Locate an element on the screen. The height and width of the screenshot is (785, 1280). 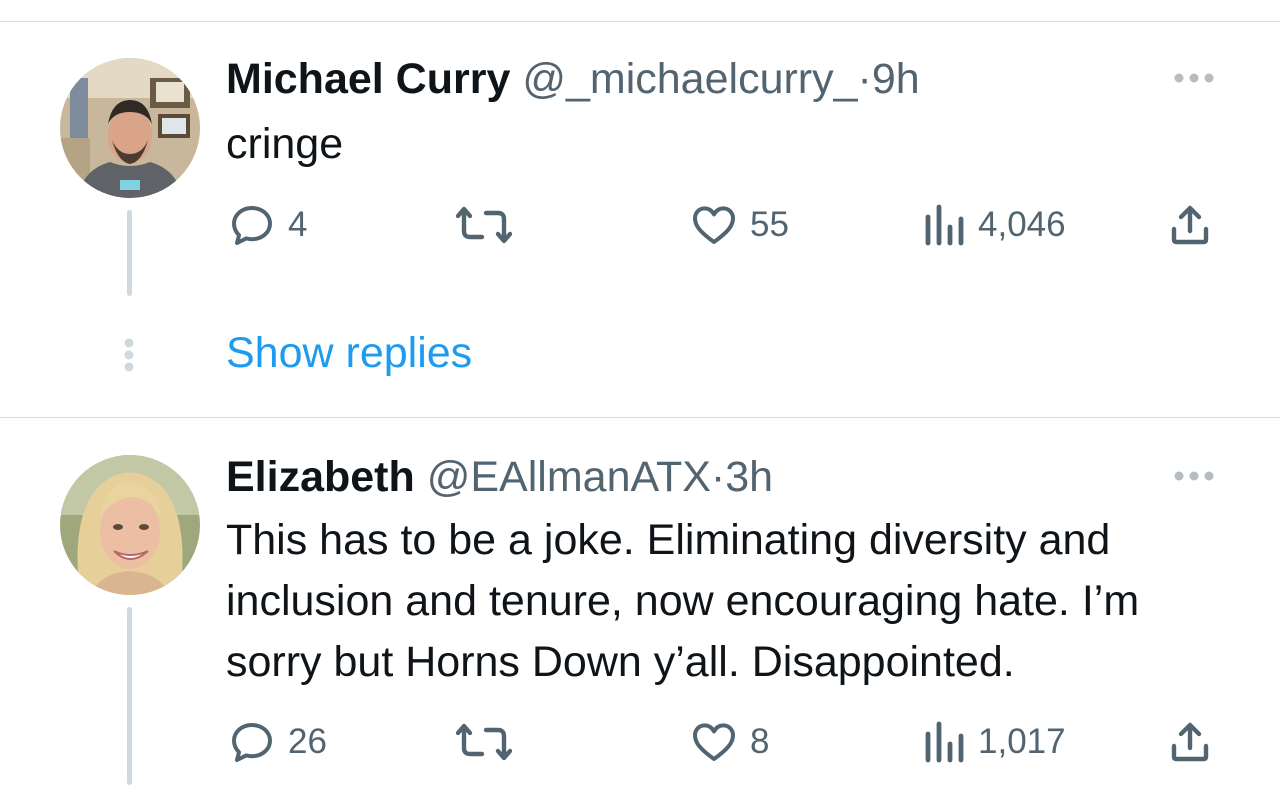
reply-button: 26 is located at coordinates (277, 742).